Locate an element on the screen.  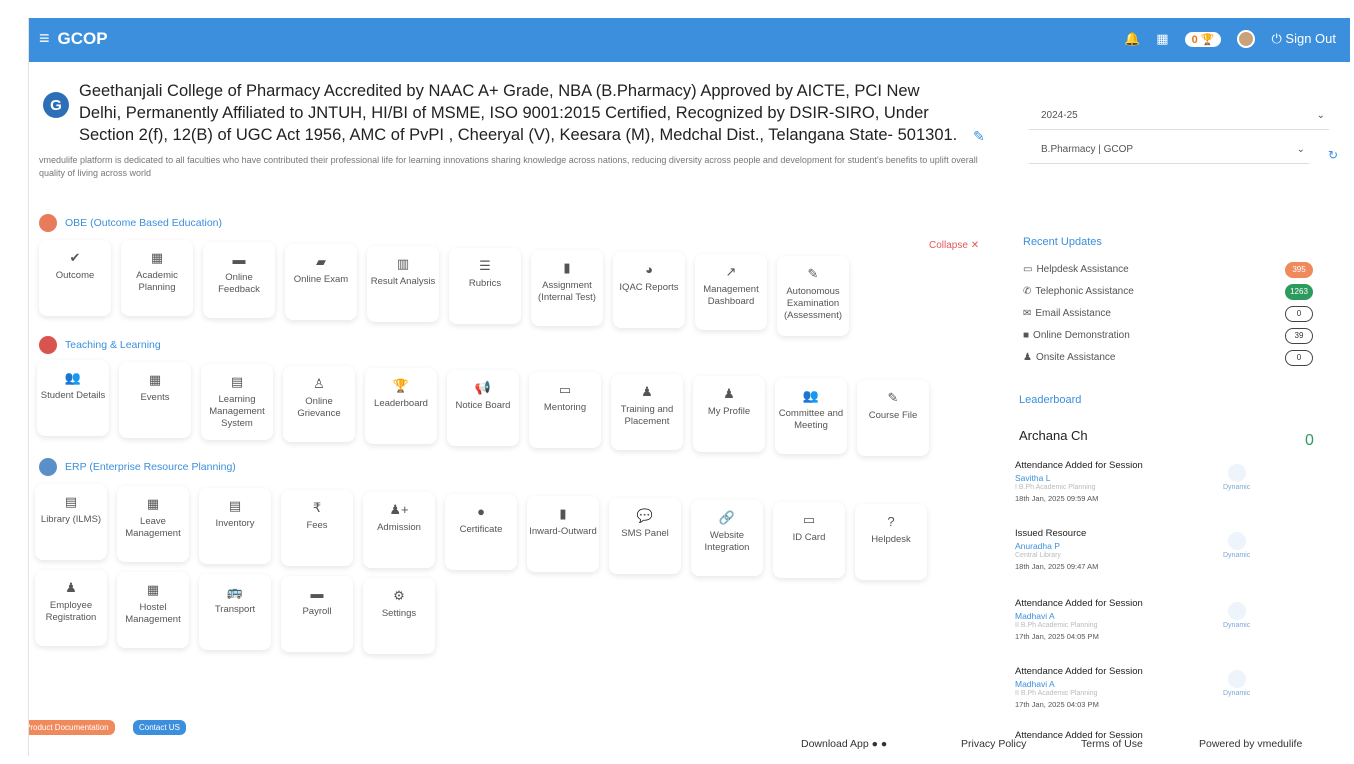
group-icon: 👥 is located at coordinates (811, 395).